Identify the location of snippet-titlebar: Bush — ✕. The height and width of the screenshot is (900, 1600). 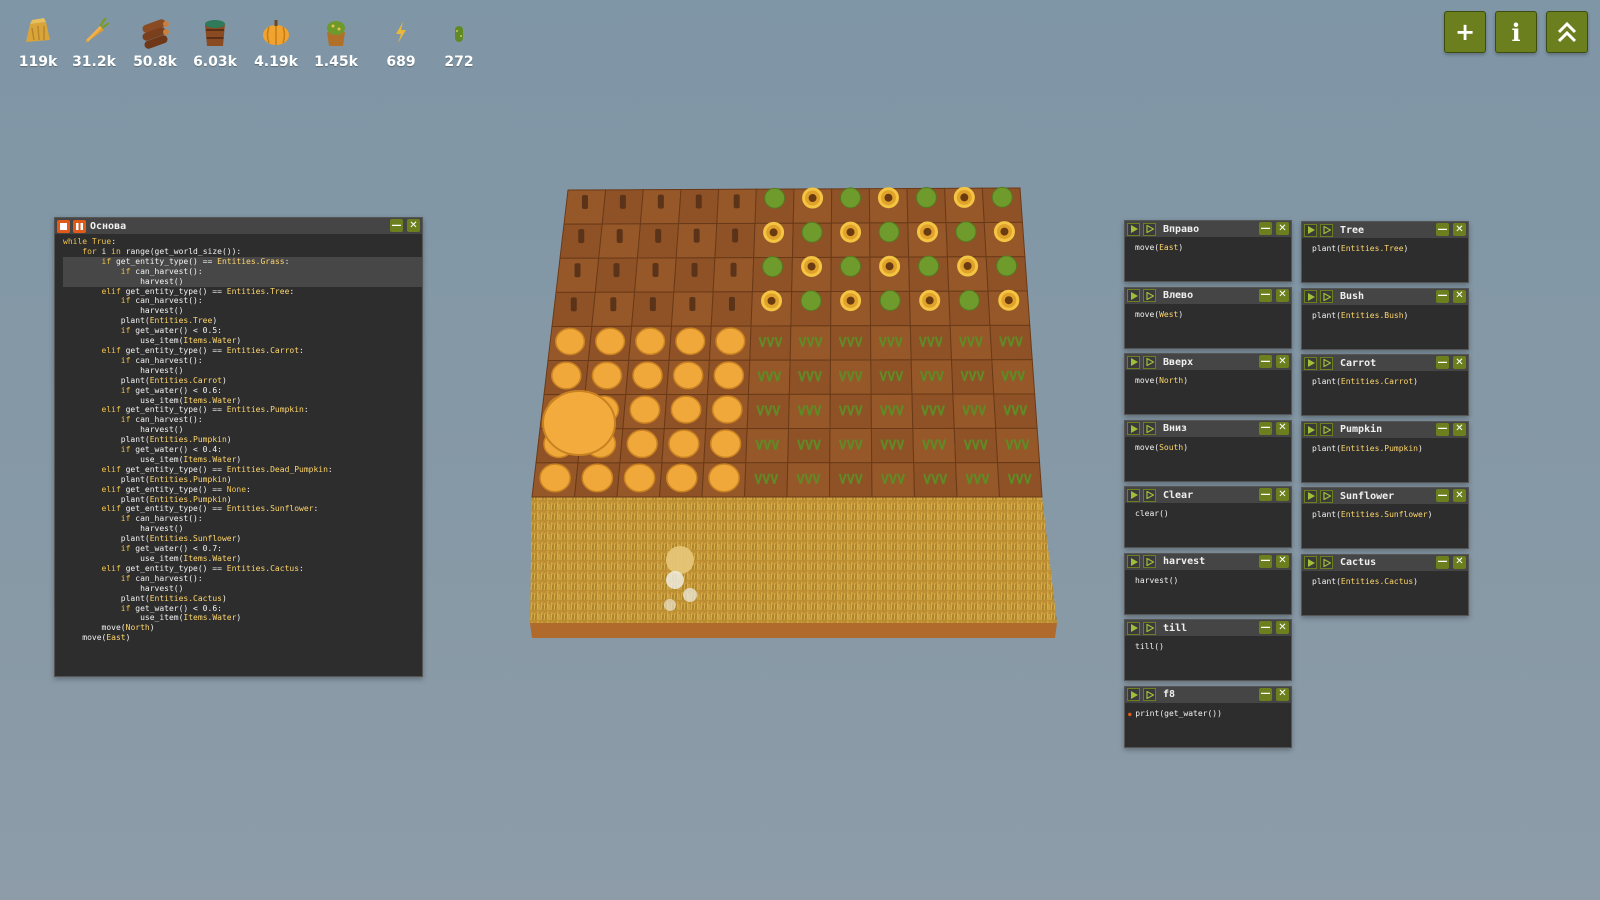
(1385, 296).